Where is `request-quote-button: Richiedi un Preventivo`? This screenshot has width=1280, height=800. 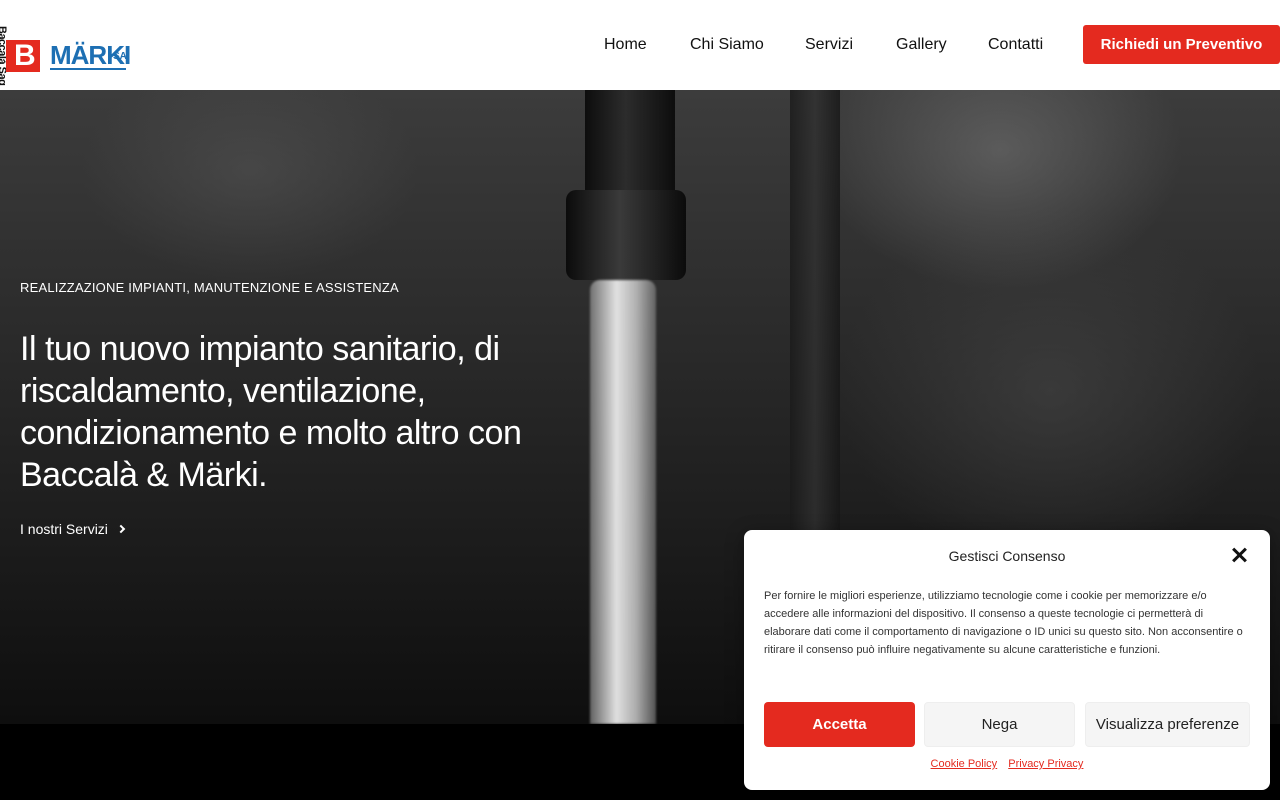
request-quote-button: Richiedi un Preventivo is located at coordinates (1181, 44).